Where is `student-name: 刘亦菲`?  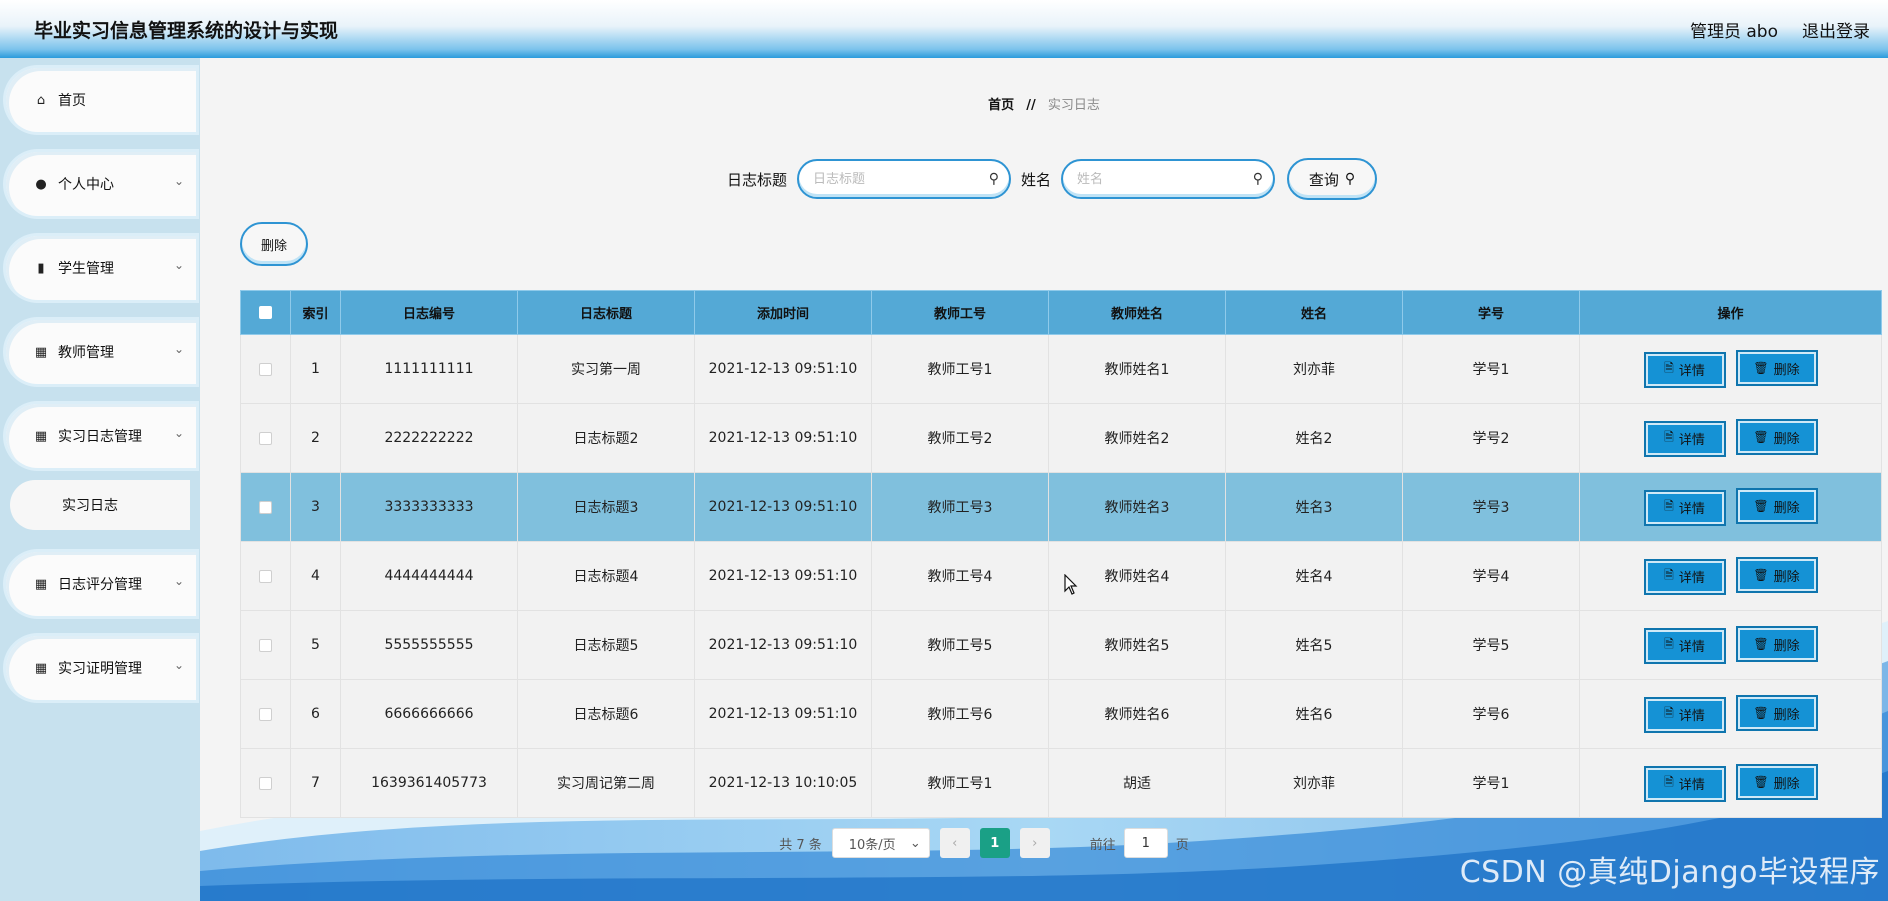 student-name: 刘亦菲 is located at coordinates (1314, 369).